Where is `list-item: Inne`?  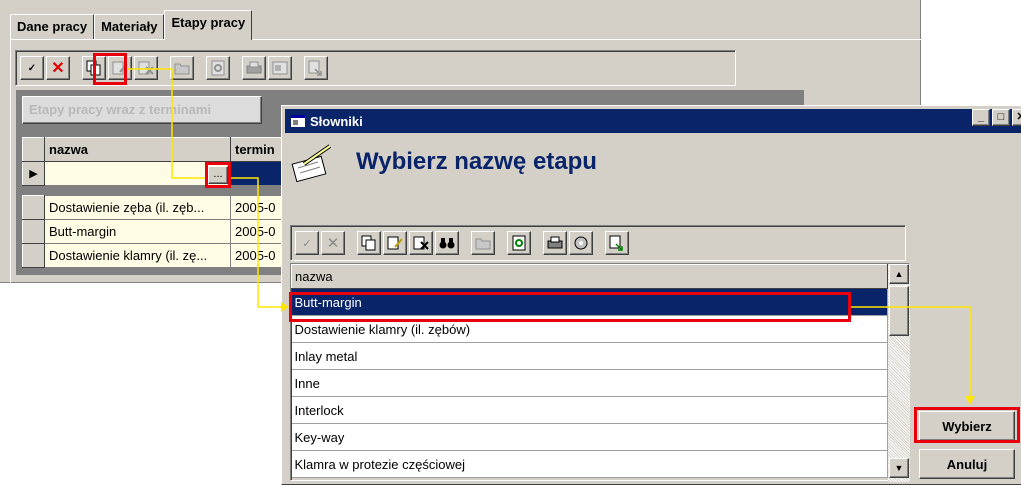
list-item: Inne is located at coordinates (589, 383).